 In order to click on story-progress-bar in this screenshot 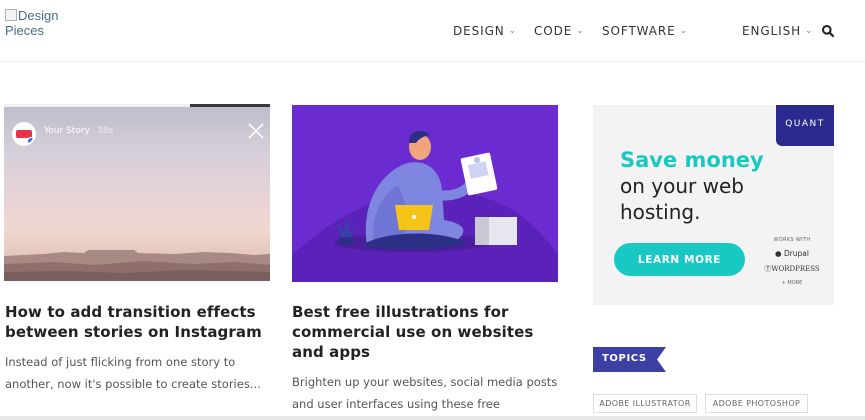, I will do `click(137, 105)`.